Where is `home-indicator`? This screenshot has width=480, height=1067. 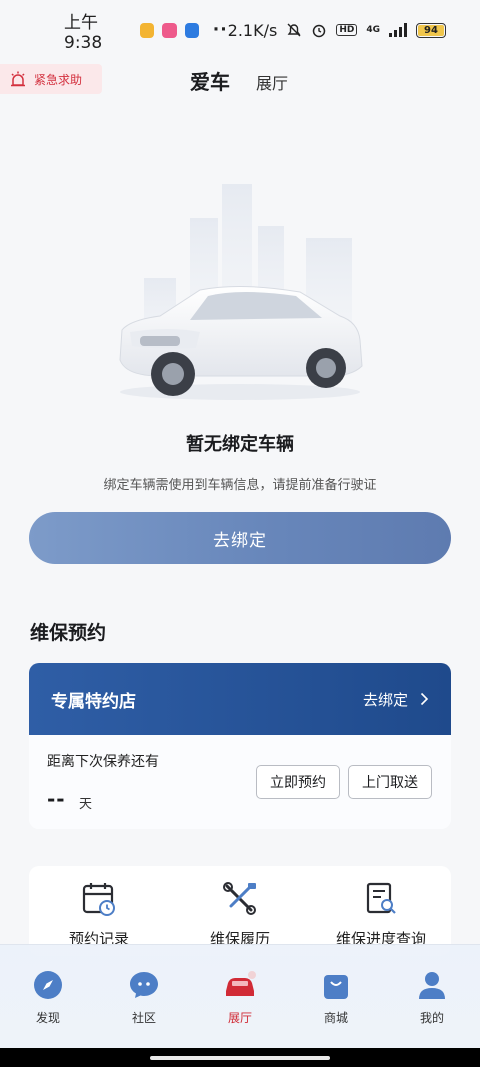
home-indicator is located at coordinates (240, 1058).